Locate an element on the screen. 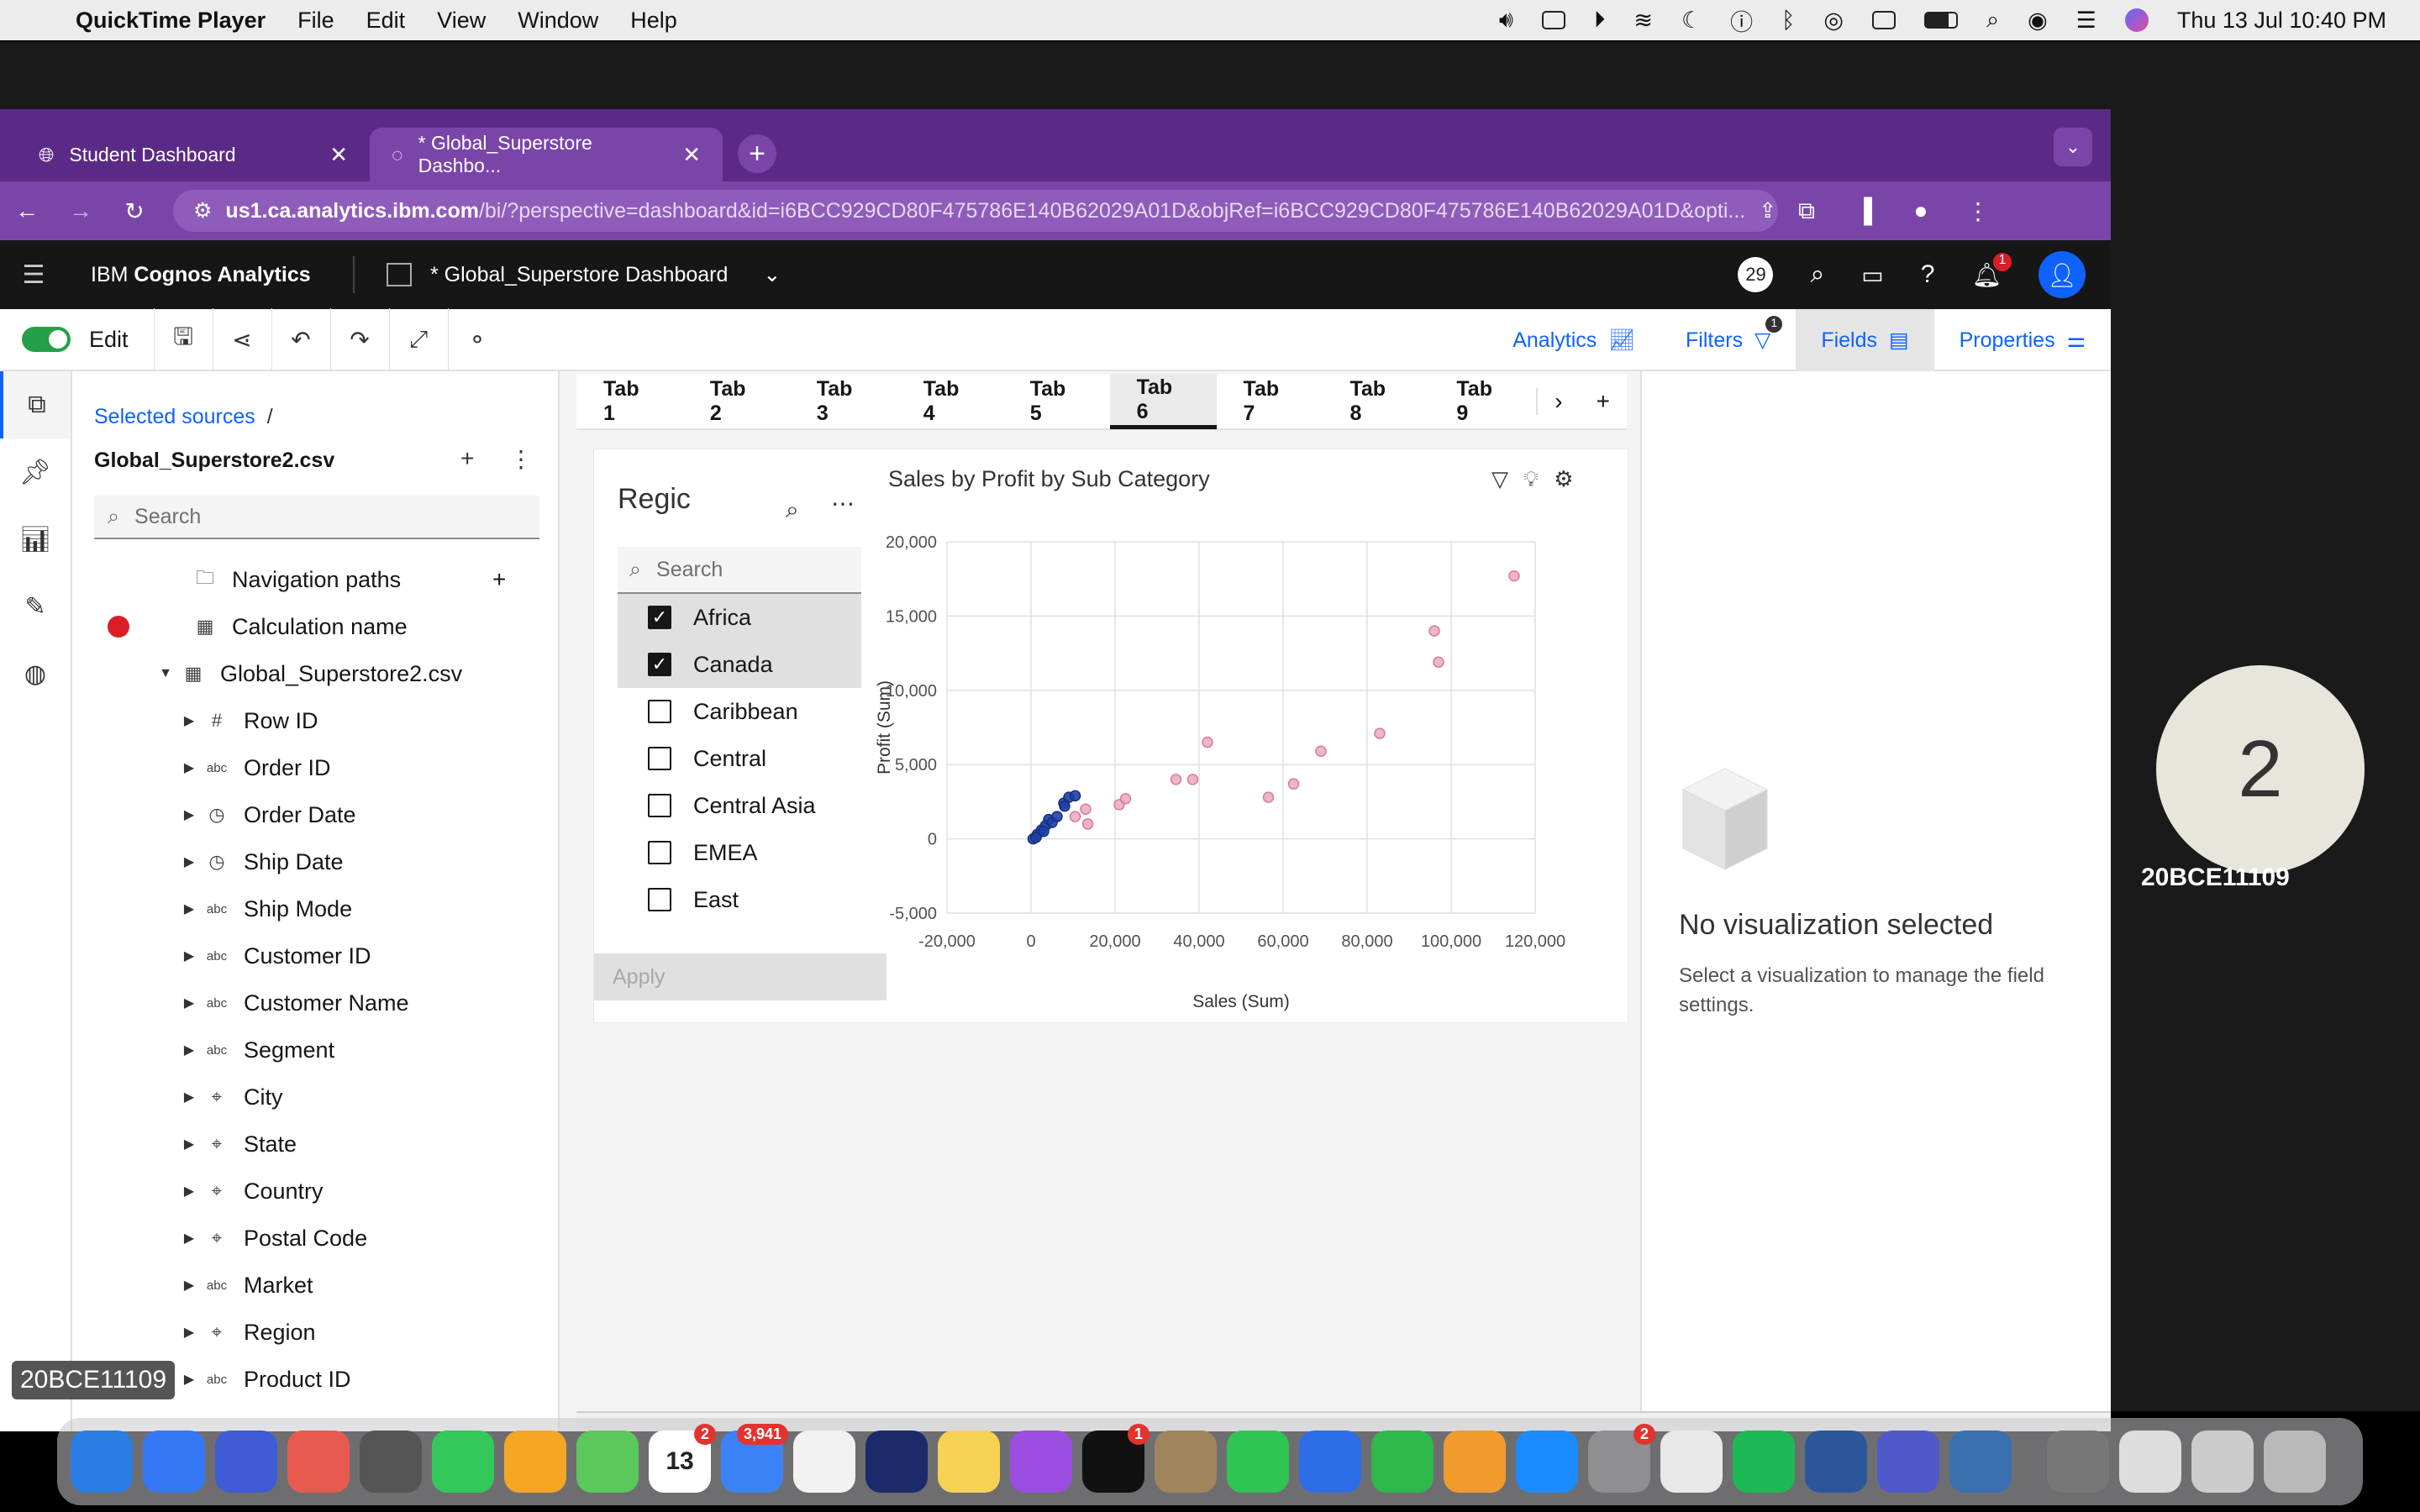  profile-avatar: ● is located at coordinates (1921, 210).